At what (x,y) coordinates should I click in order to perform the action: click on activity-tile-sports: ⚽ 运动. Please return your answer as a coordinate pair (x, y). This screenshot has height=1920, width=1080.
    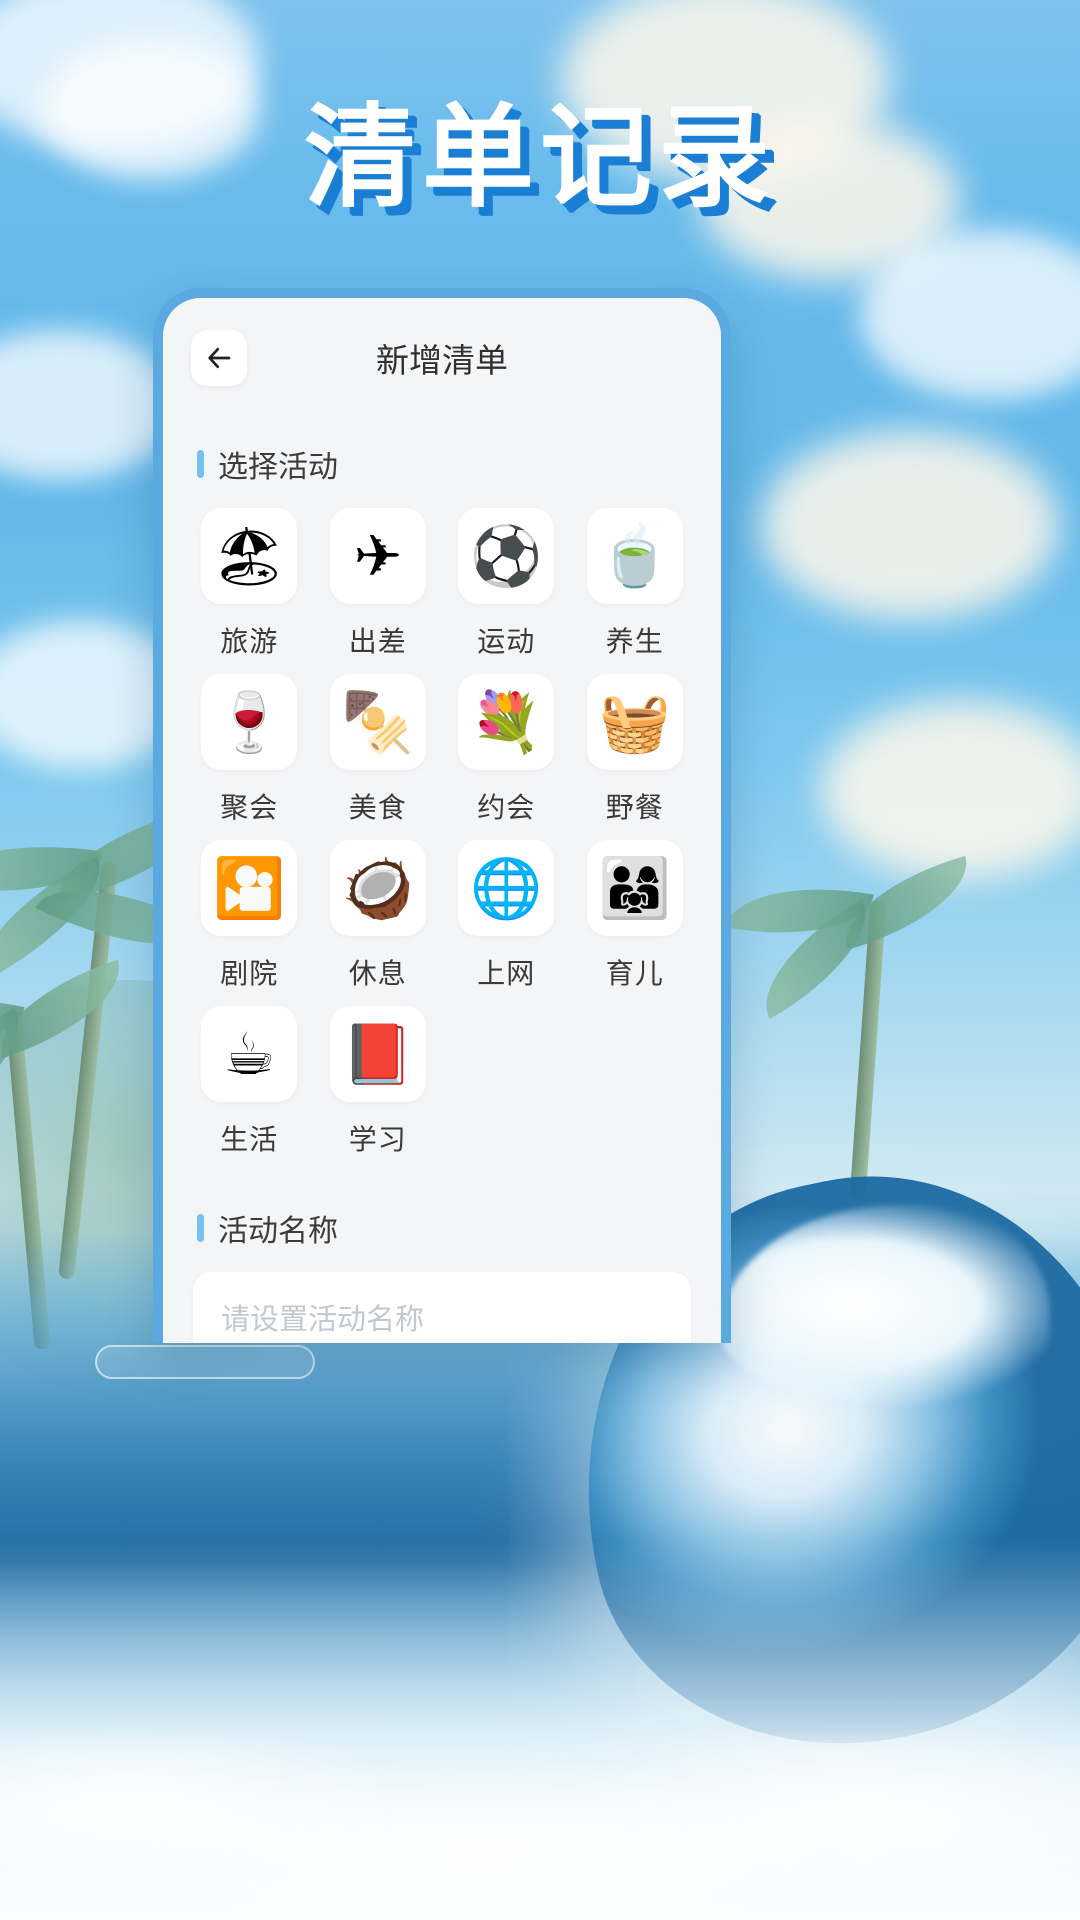
    Looking at the image, I should click on (506, 584).